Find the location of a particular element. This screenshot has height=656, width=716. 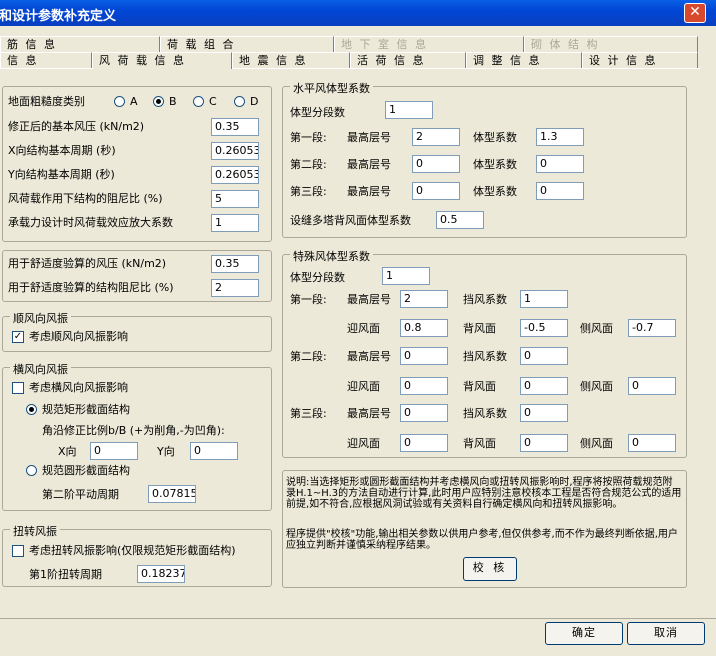

tab-live-load: 活 荷 信 息 is located at coordinates (408, 60).